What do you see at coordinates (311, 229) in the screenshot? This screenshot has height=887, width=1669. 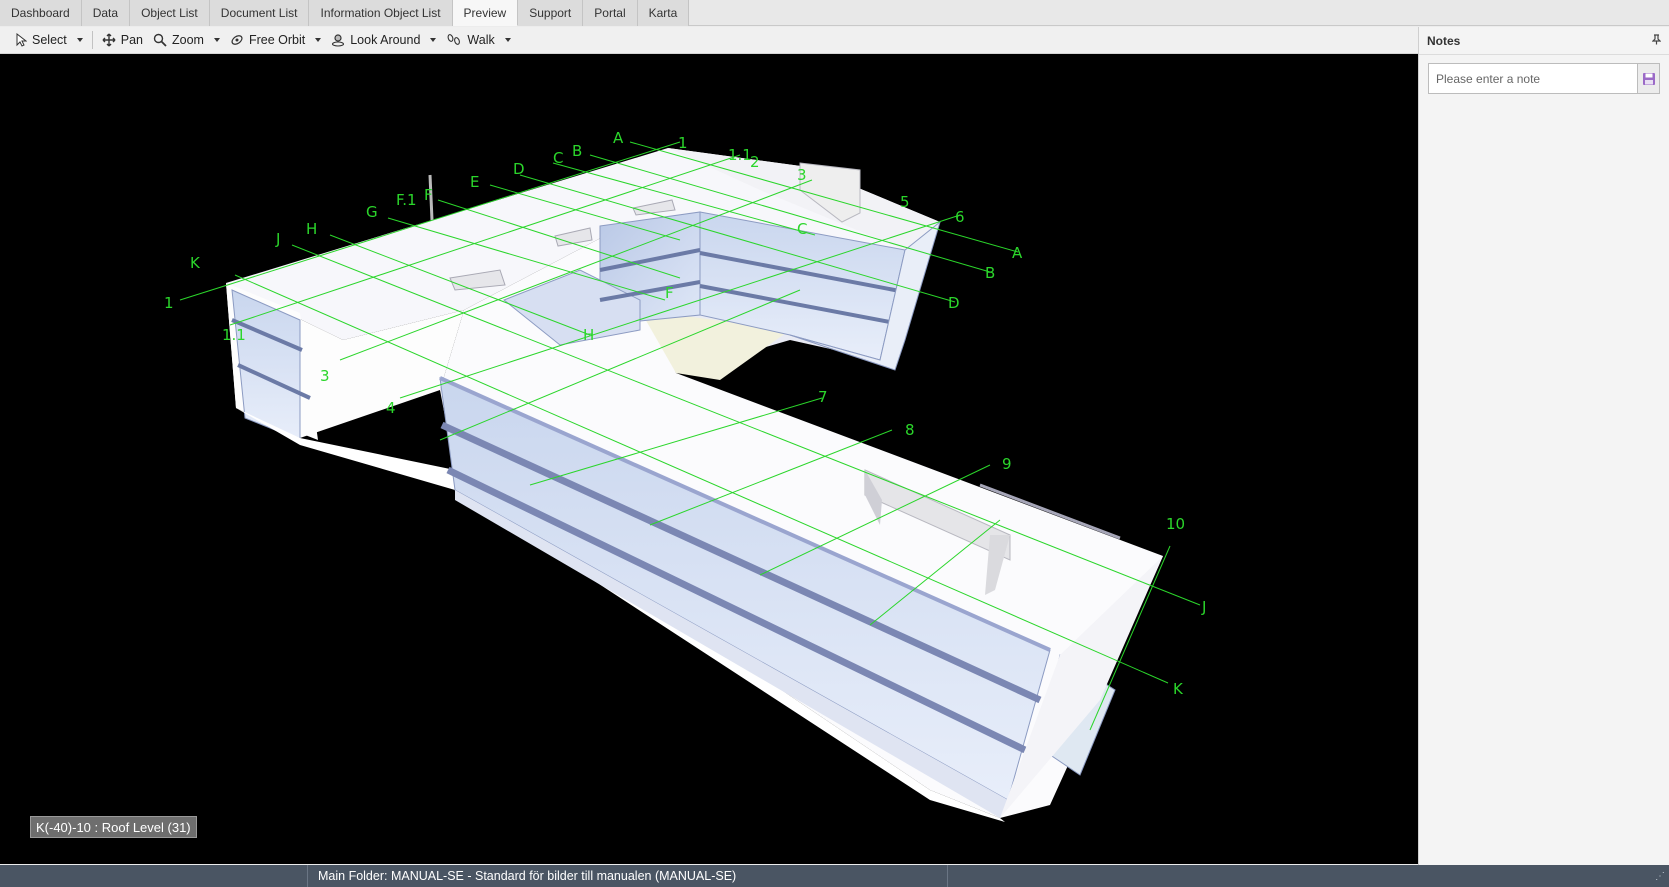 I see `grid-label-h-top: H` at bounding box center [311, 229].